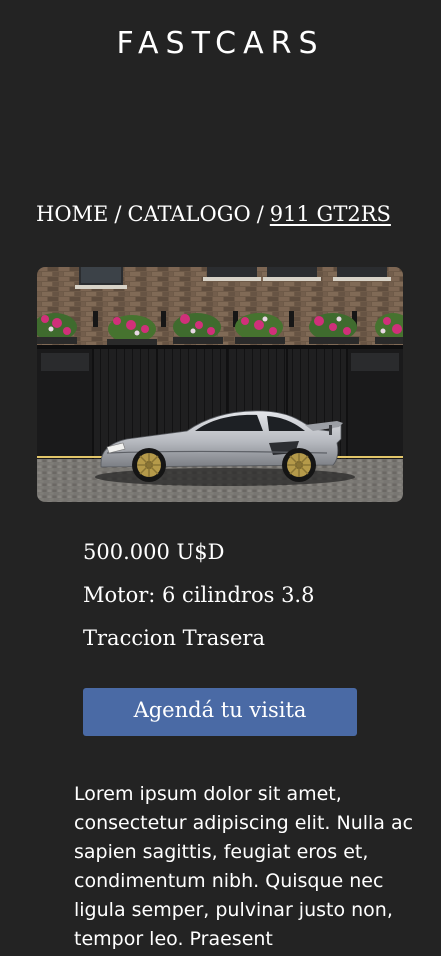  What do you see at coordinates (154, 552) in the screenshot?
I see `price: 500.000 U$D` at bounding box center [154, 552].